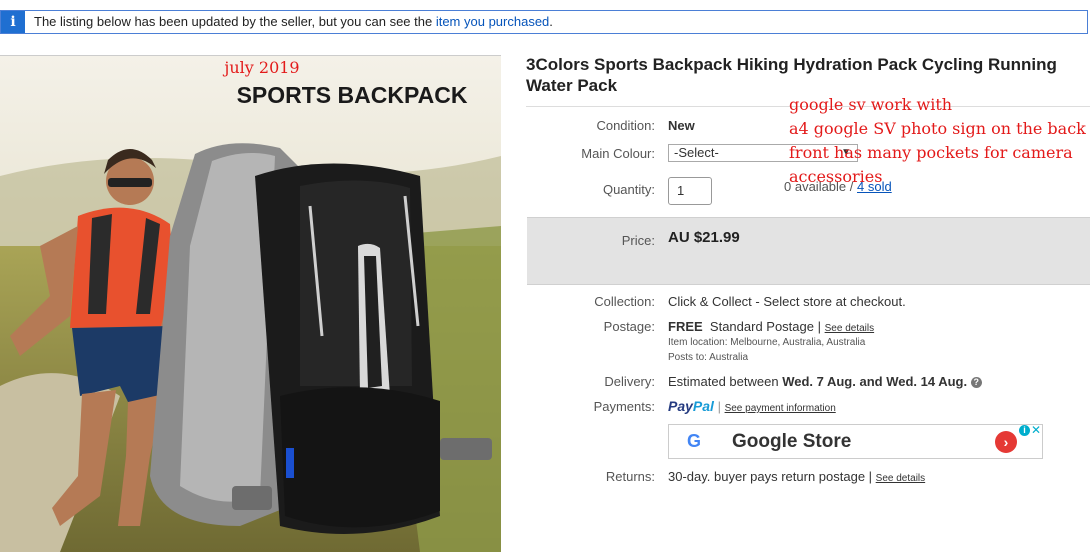  I want to click on colour-select-value: -Select-, so click(696, 152).